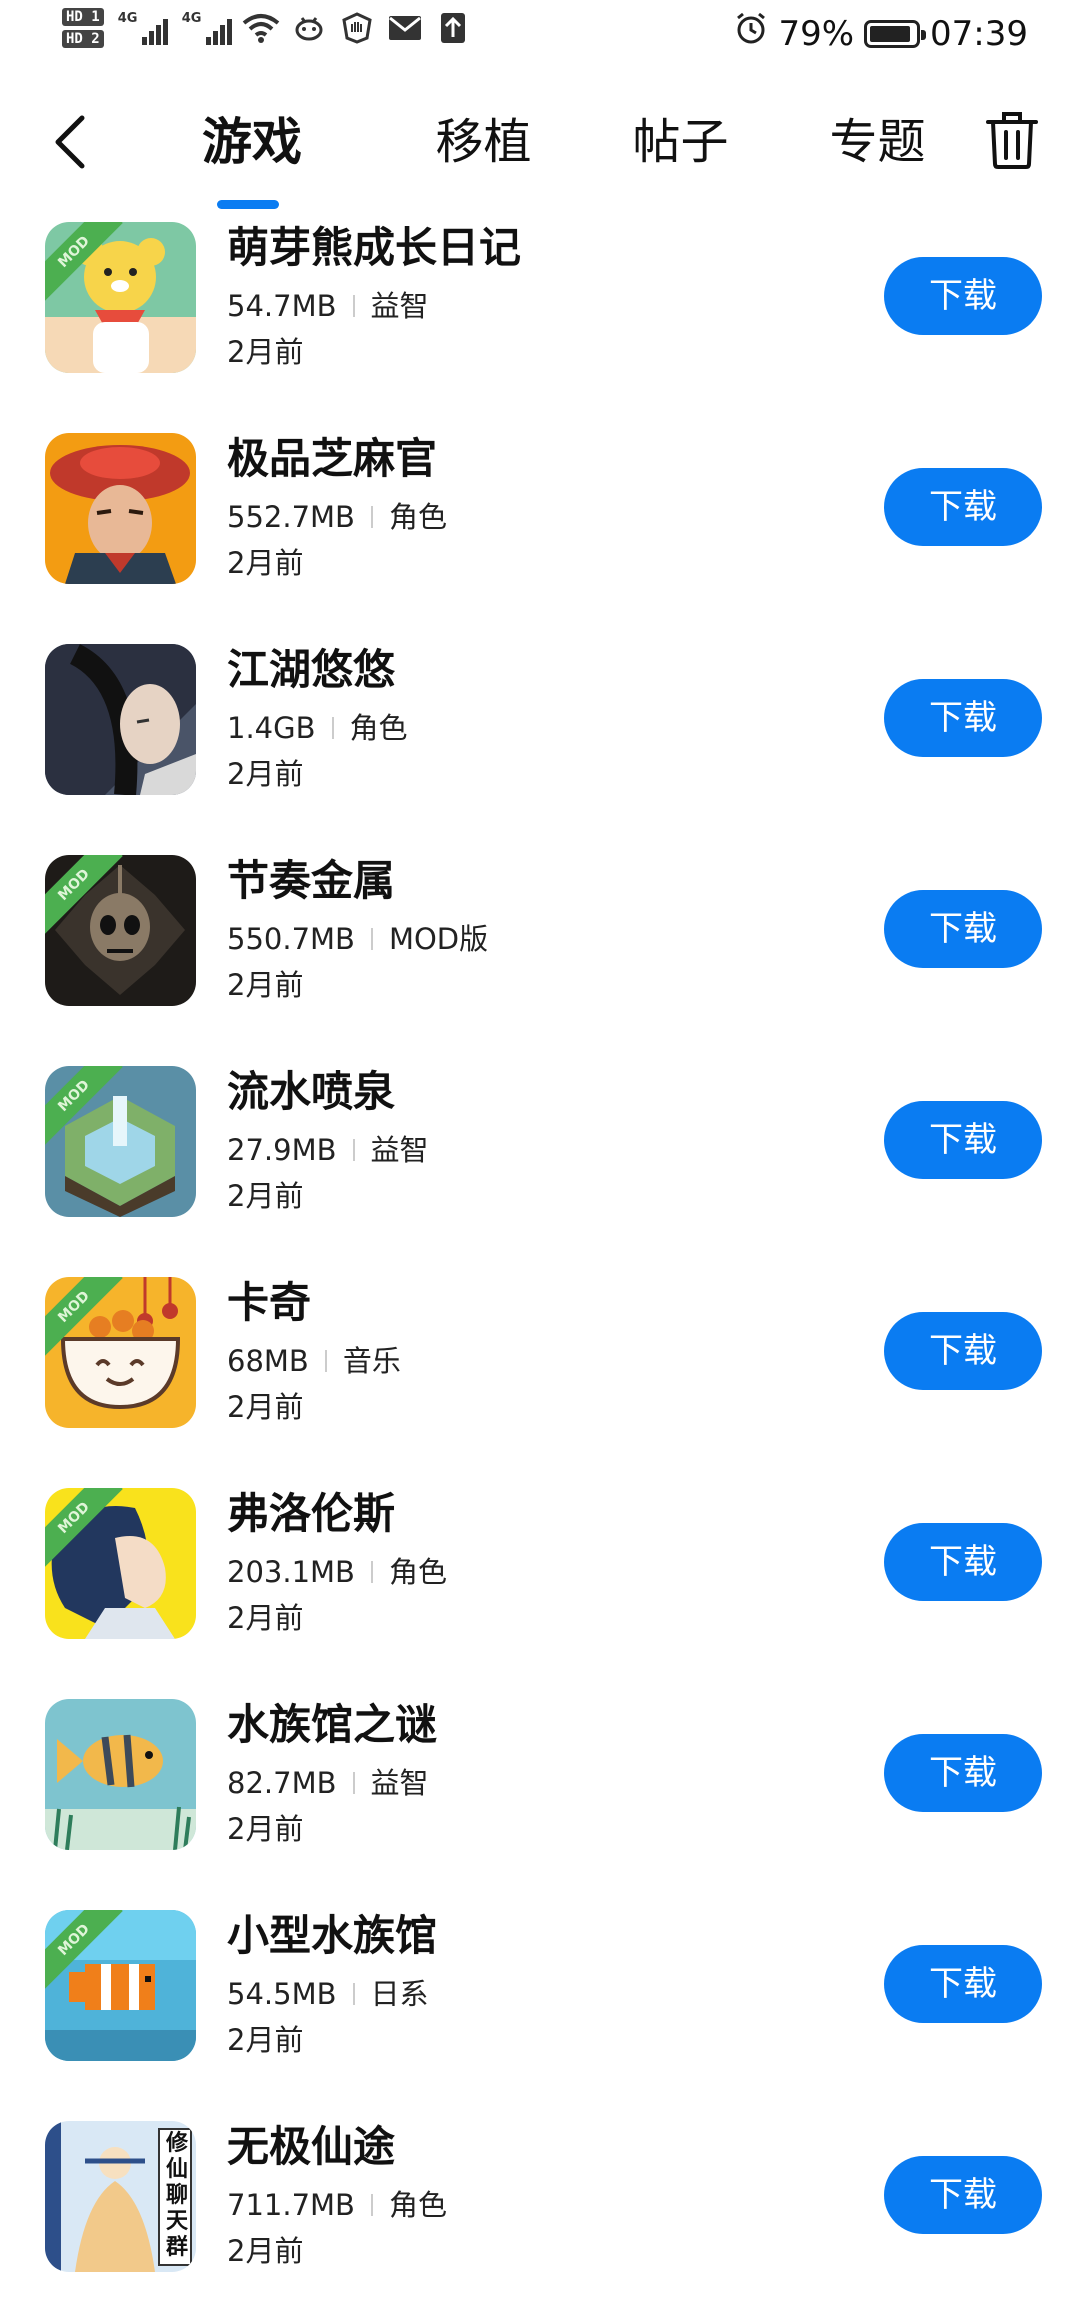 The width and height of the screenshot is (1080, 2320). What do you see at coordinates (127, 18) in the screenshot?
I see `network-type-label: 4G` at bounding box center [127, 18].